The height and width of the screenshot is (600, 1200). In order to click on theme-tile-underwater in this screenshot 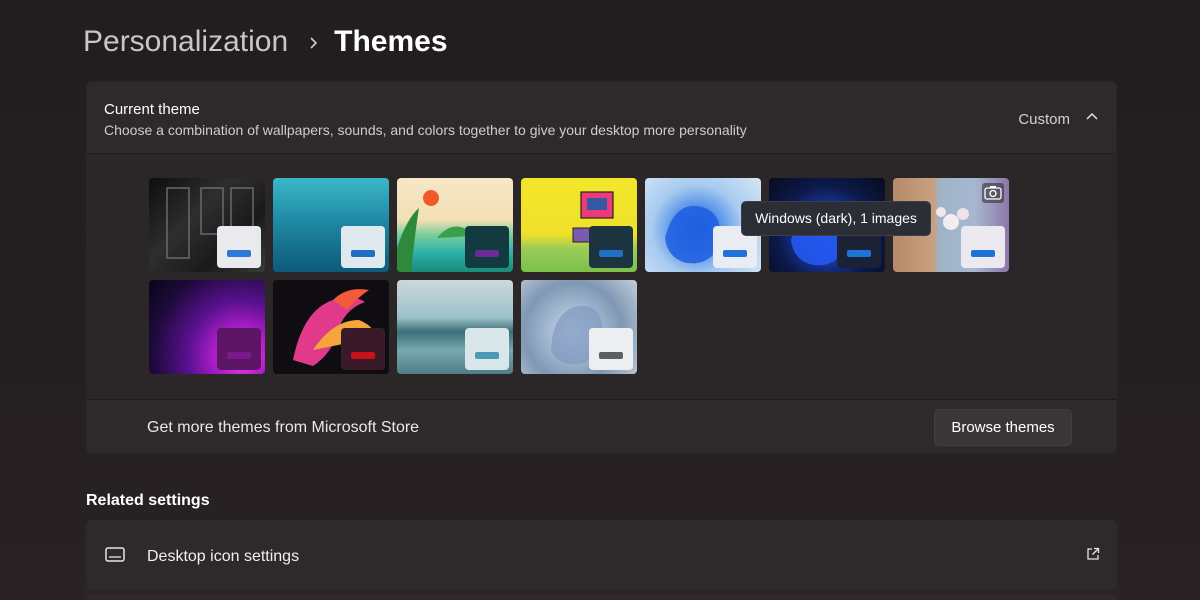, I will do `click(331, 225)`.